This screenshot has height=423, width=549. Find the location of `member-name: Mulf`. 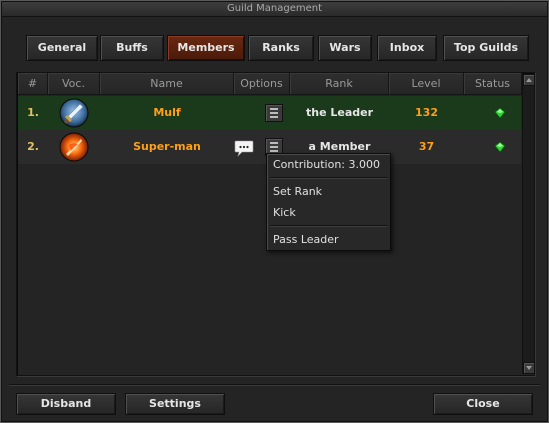

member-name: Mulf is located at coordinates (167, 113).